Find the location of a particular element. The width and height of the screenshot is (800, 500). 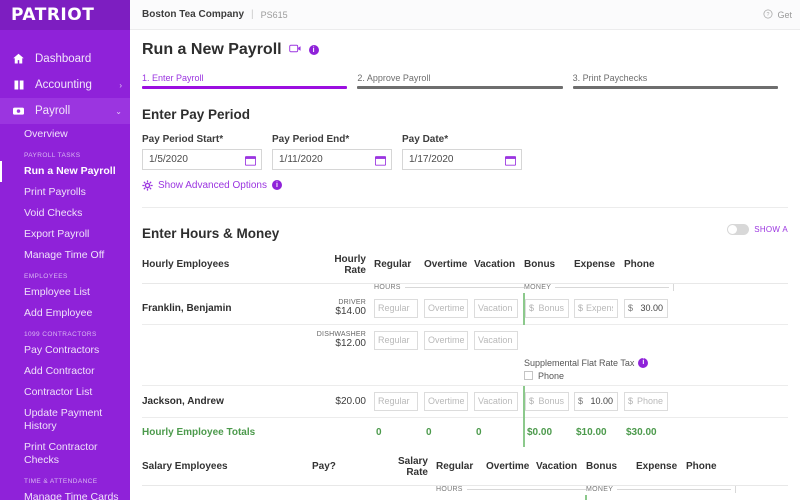

get-help-button: ? Get is located at coordinates (777, 15).